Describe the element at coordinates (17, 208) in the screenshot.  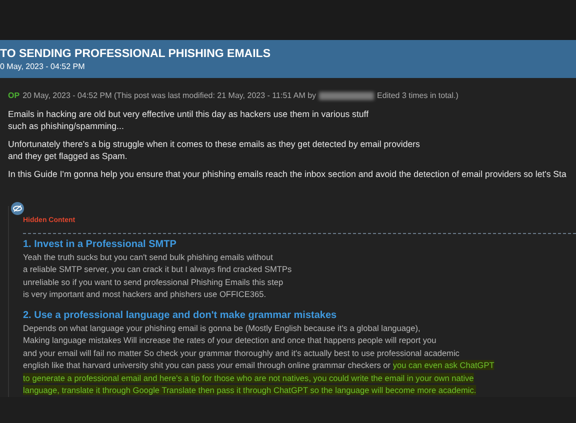
I see `hidden-icon` at that location.